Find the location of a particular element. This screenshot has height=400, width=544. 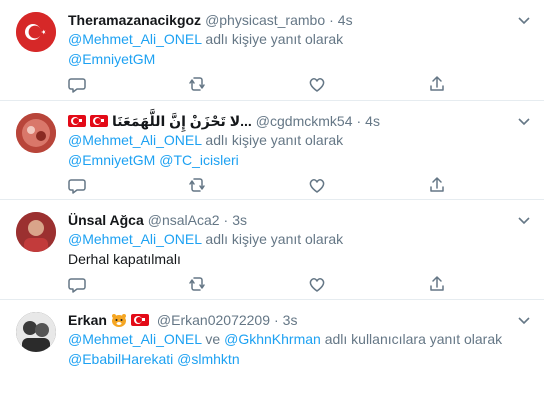

tweet-body: @EmniyetGM is located at coordinates (111, 59).